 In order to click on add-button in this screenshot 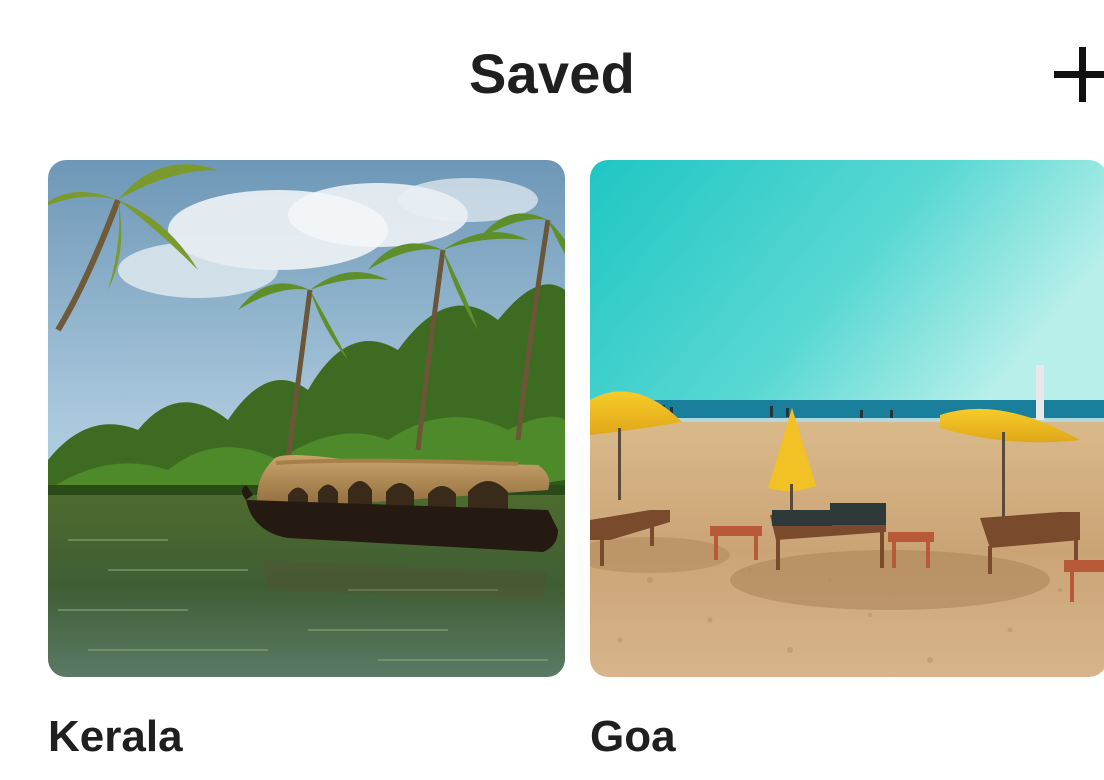, I will do `click(1077, 77)`.